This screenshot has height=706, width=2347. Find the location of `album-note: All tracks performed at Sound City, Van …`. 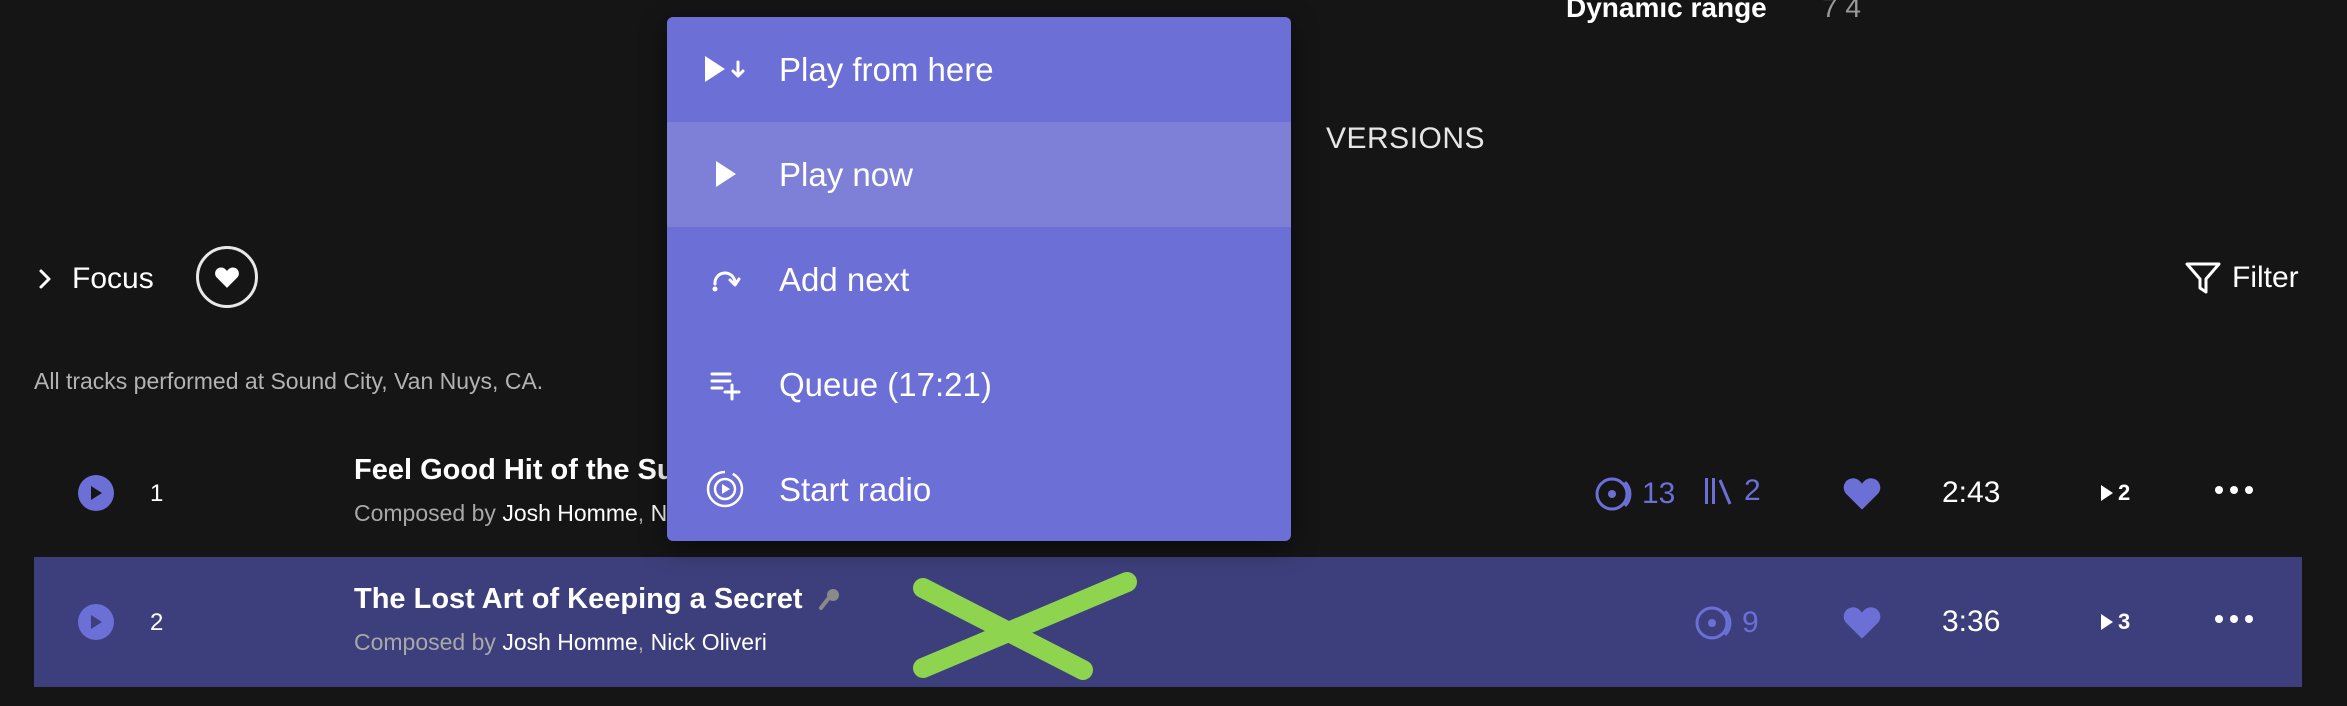

album-note: All tracks performed at Sound City, Van … is located at coordinates (289, 381).